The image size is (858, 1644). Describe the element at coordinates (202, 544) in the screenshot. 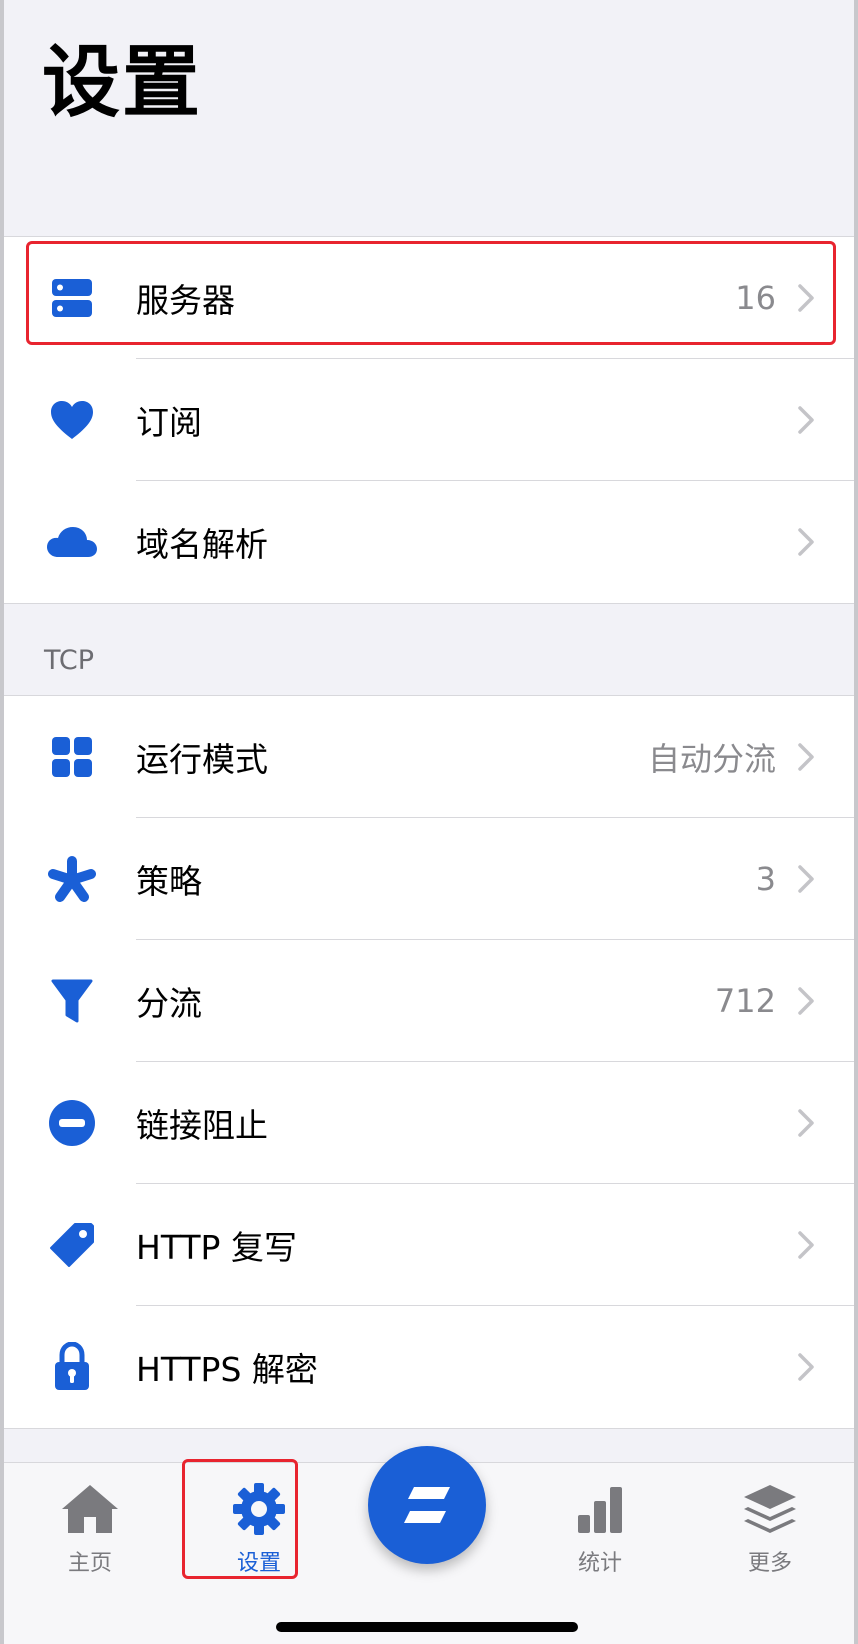

I see `row-label: 域名解析` at that location.